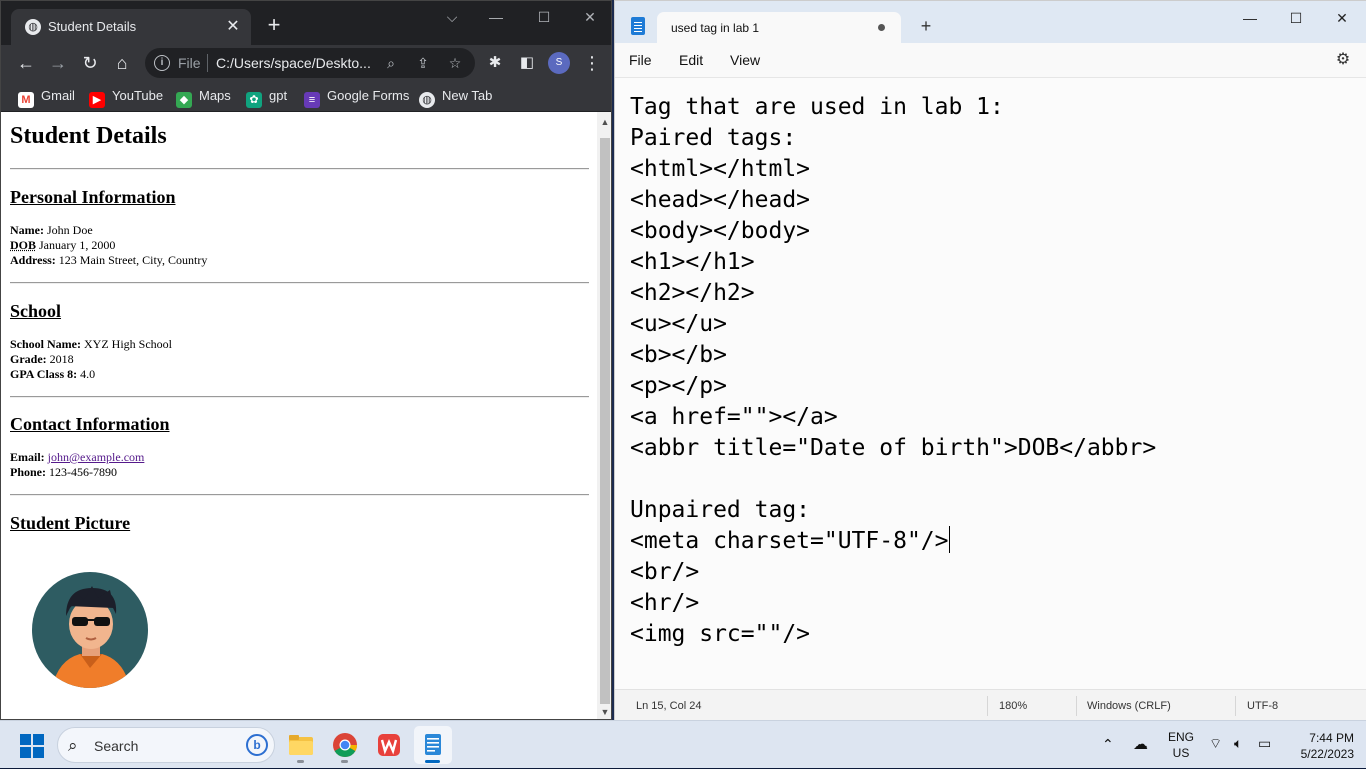  I want to click on notepad-app-icon, so click(638, 26).